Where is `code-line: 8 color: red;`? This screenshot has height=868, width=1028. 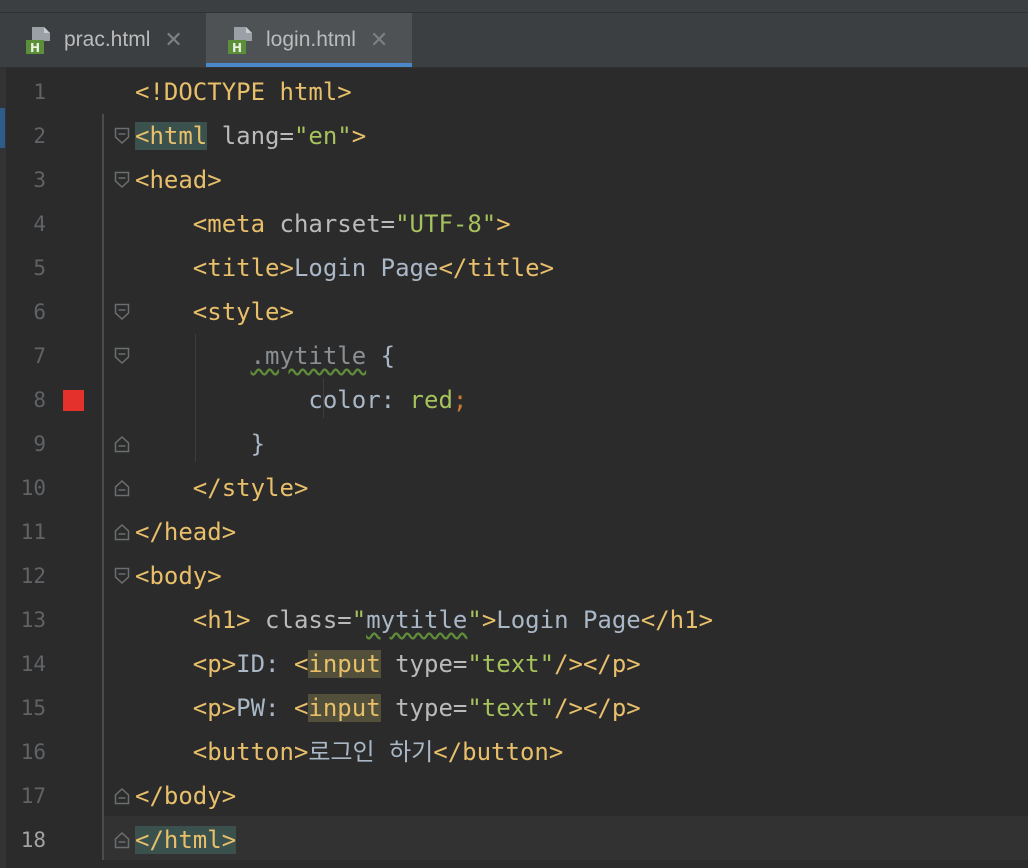
code-line: 8 color: red; is located at coordinates (514, 400).